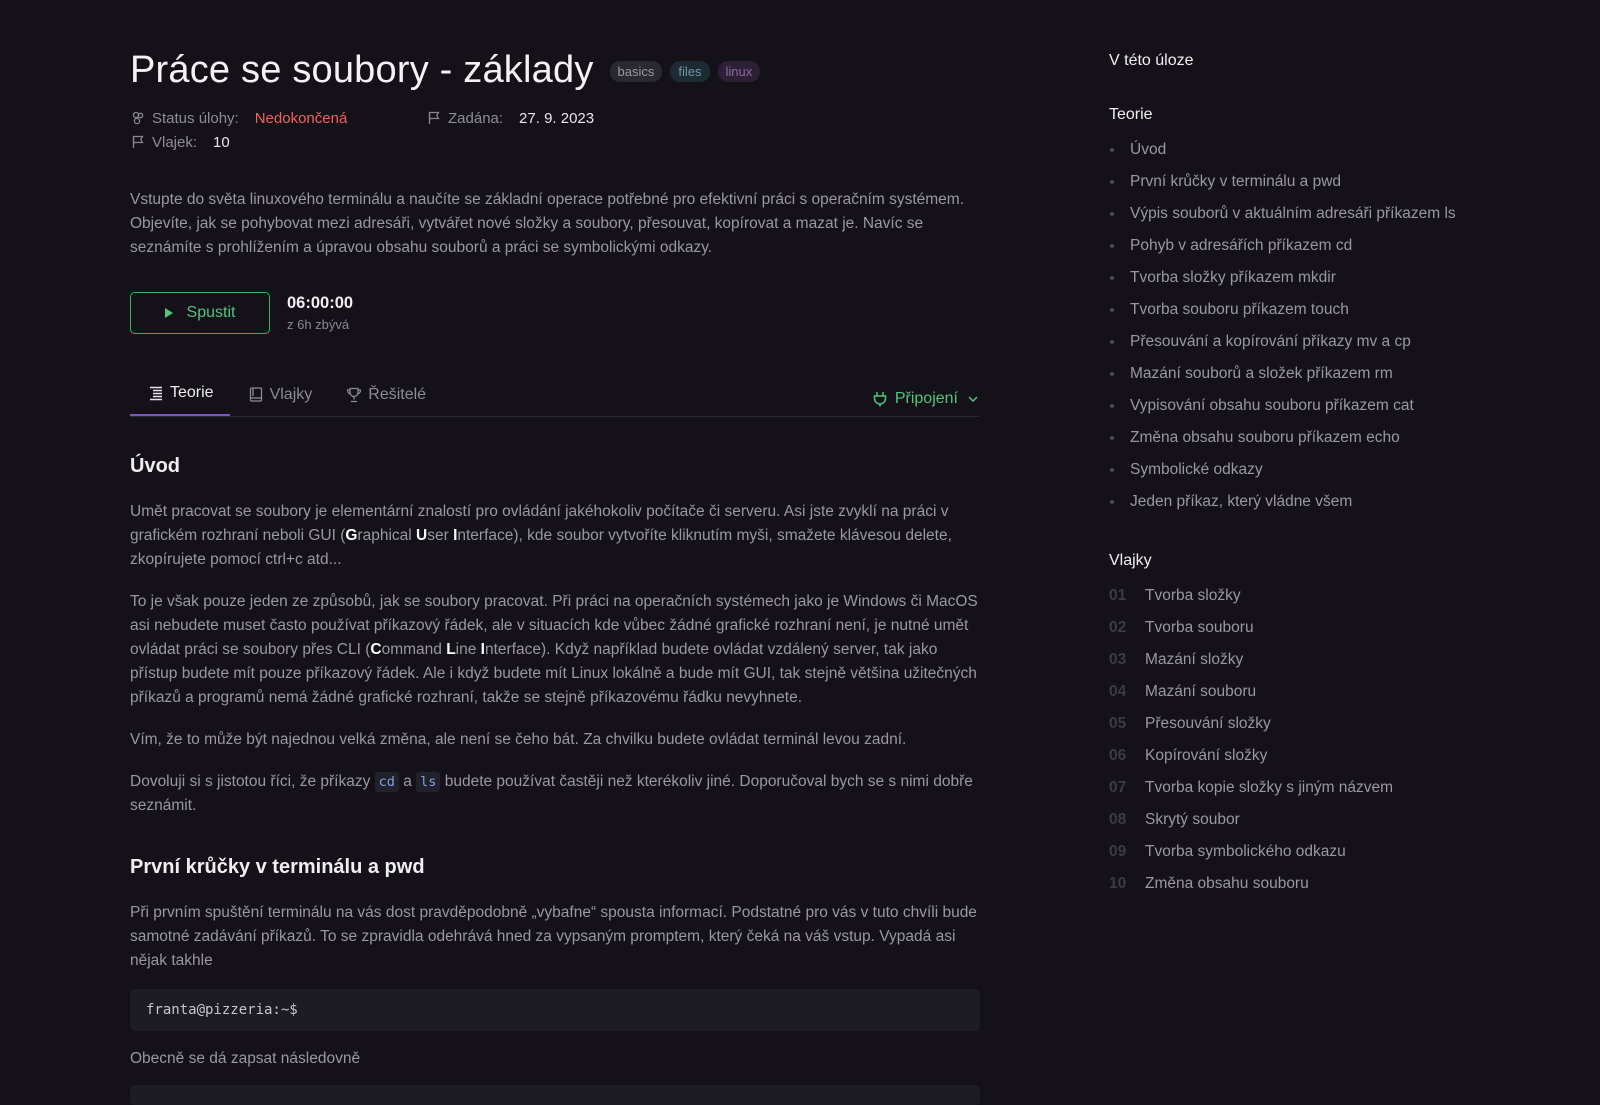  I want to click on assigned-value: 27. 9. 2023, so click(557, 118).